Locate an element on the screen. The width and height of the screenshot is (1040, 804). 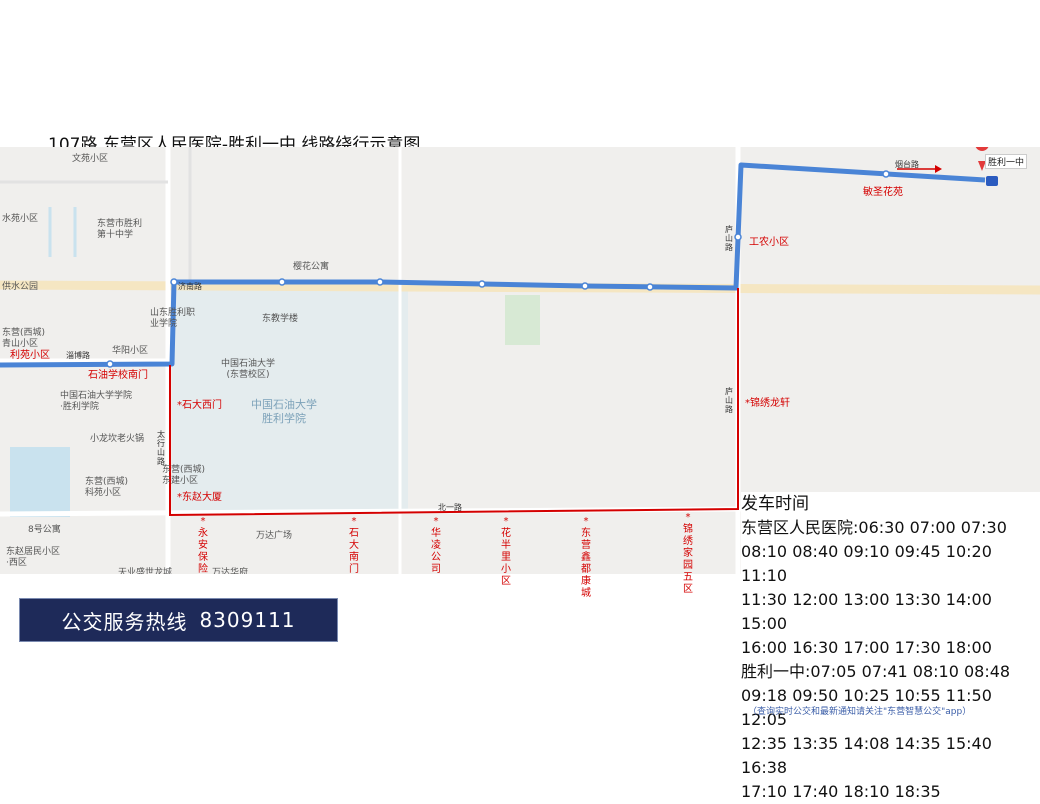
schedule-line: 12:35 13:35 14:08 14:35 15:40 16:38 is located at coordinates (866, 755).